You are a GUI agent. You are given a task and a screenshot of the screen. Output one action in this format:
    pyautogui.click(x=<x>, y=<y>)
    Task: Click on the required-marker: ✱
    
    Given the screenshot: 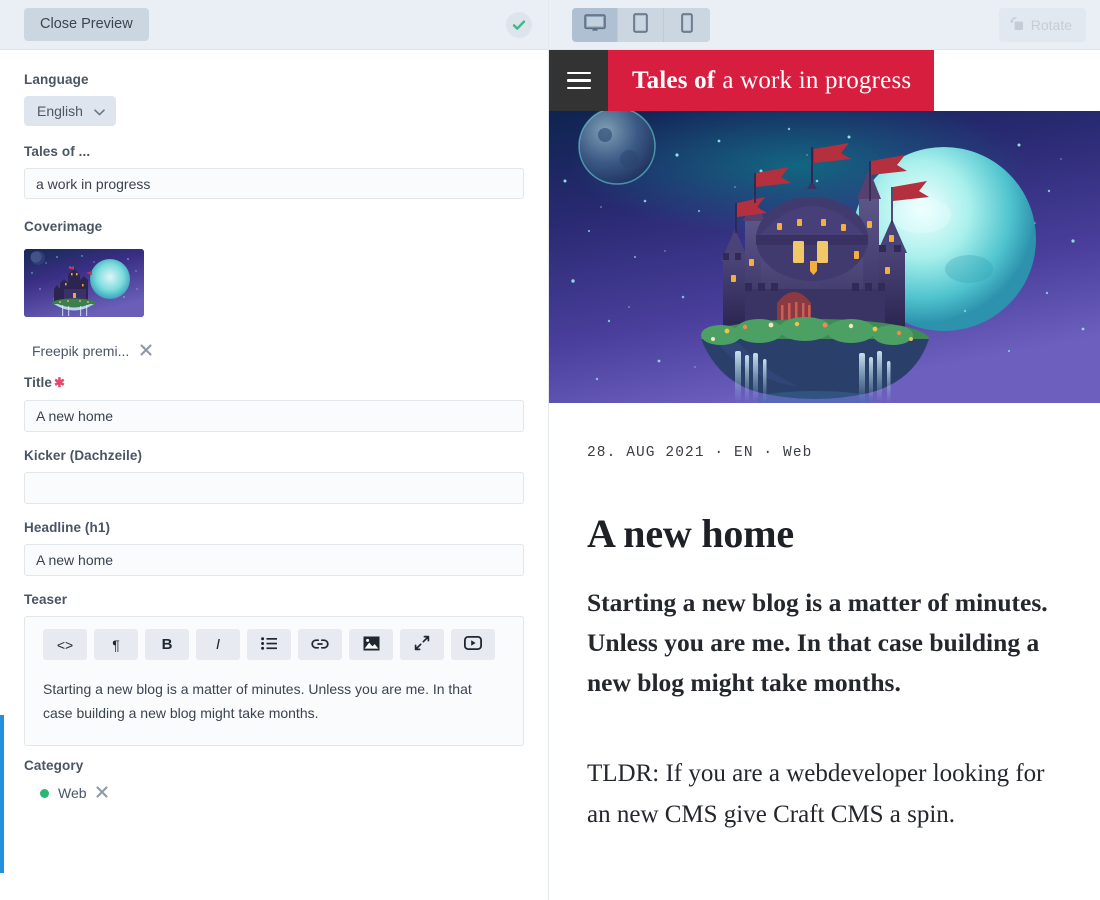 What is the action you would take?
    pyautogui.click(x=60, y=382)
    